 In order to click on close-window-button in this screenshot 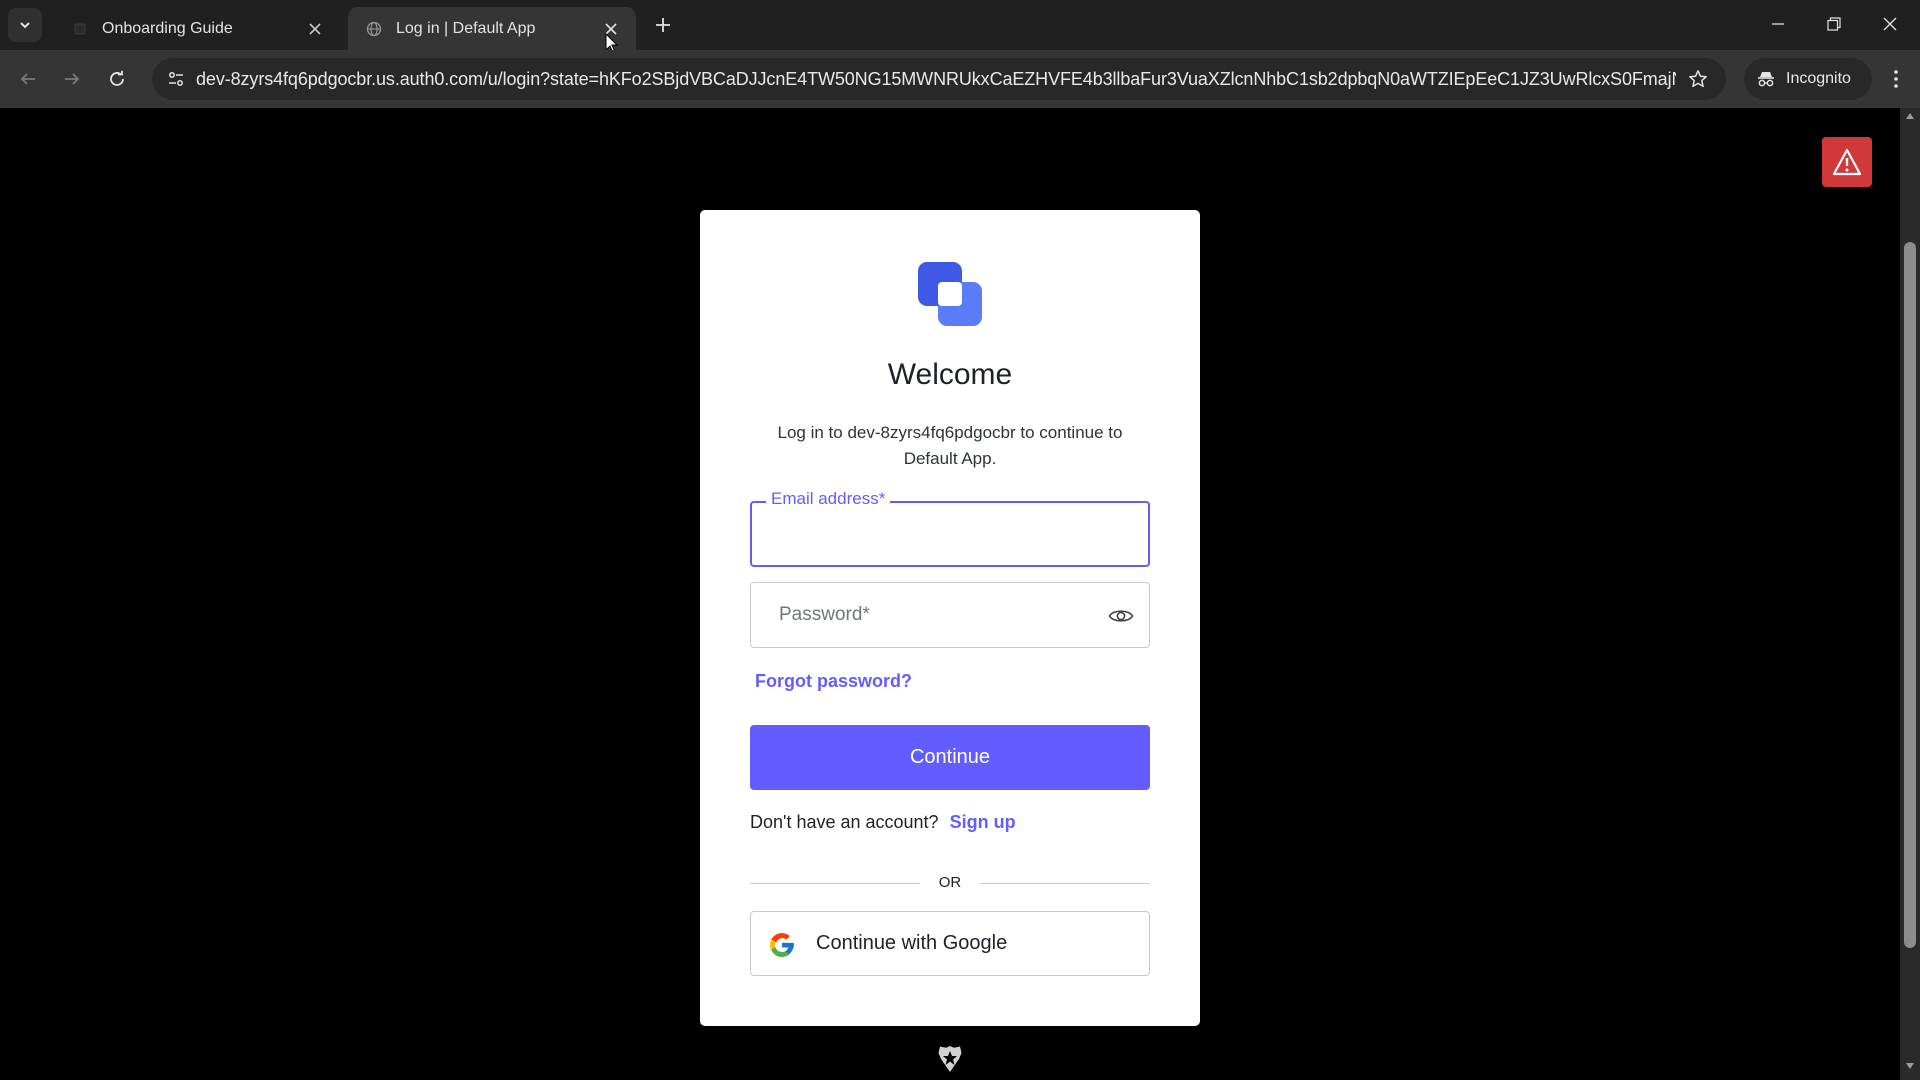, I will do `click(1890, 24)`.